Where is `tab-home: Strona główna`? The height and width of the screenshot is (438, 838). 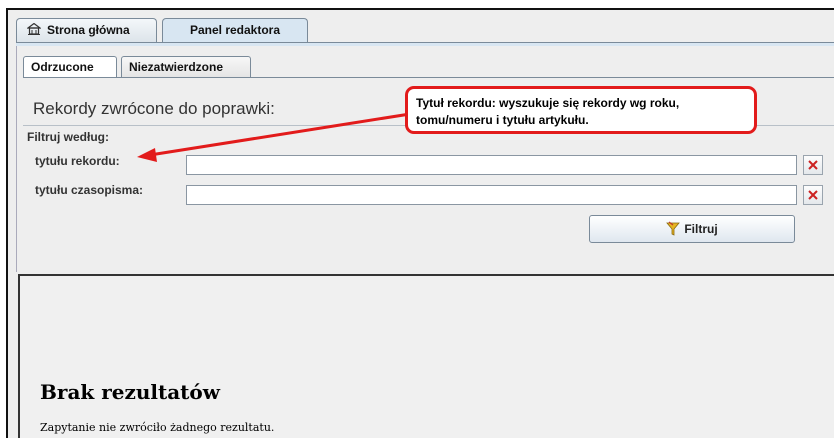 tab-home: Strona główna is located at coordinates (86, 30).